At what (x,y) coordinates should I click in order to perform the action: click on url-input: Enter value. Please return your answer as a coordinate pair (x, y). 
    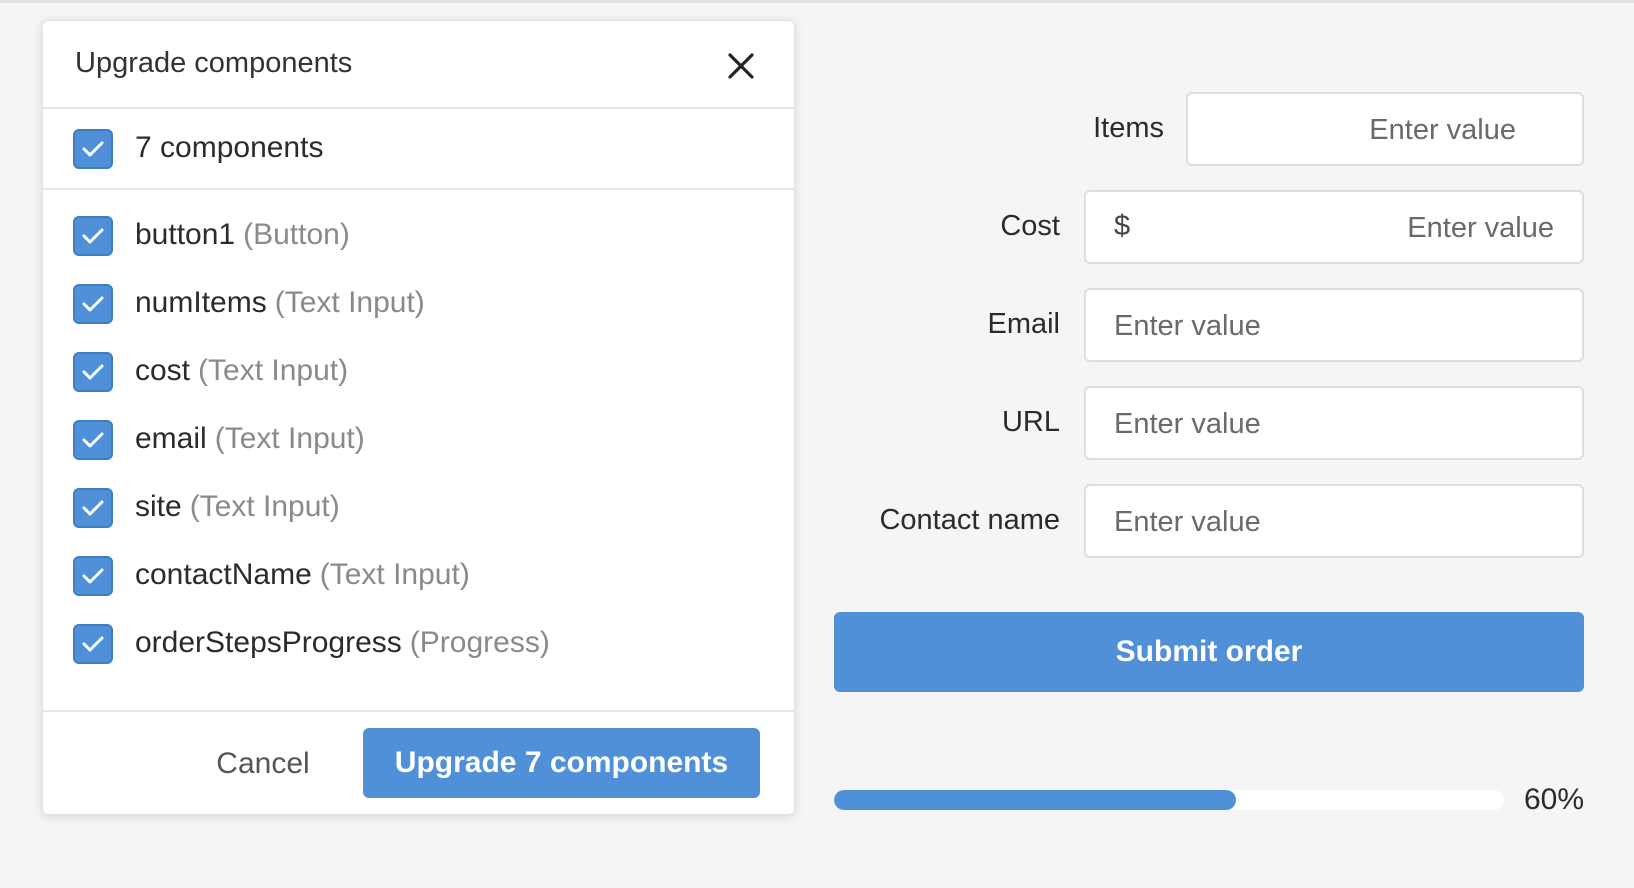
    Looking at the image, I should click on (1334, 423).